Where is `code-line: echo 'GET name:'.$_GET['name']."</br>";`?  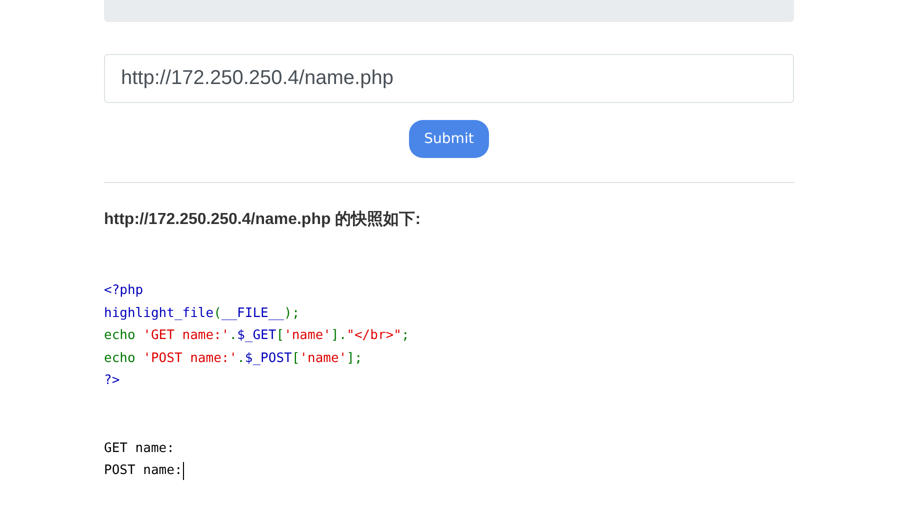
code-line: echo 'GET name:'.$_GET['name']."</br>"; is located at coordinates (257, 336).